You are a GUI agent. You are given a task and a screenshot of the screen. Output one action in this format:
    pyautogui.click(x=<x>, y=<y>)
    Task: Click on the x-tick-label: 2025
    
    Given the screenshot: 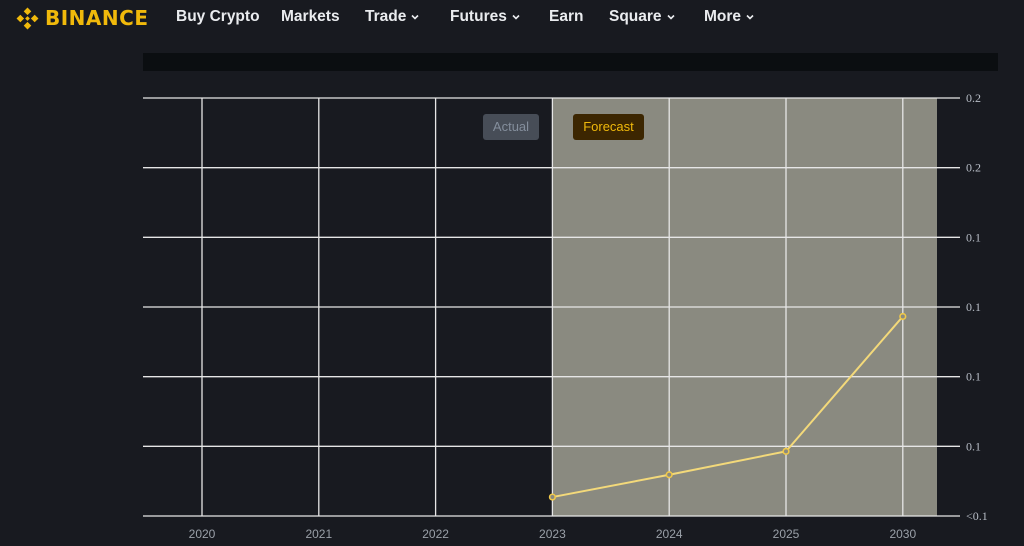 What is the action you would take?
    pyautogui.click(x=786, y=534)
    